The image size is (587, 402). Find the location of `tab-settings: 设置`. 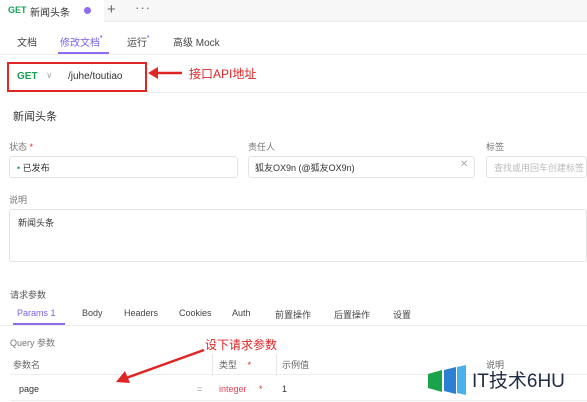

tab-settings: 设置 is located at coordinates (402, 314).